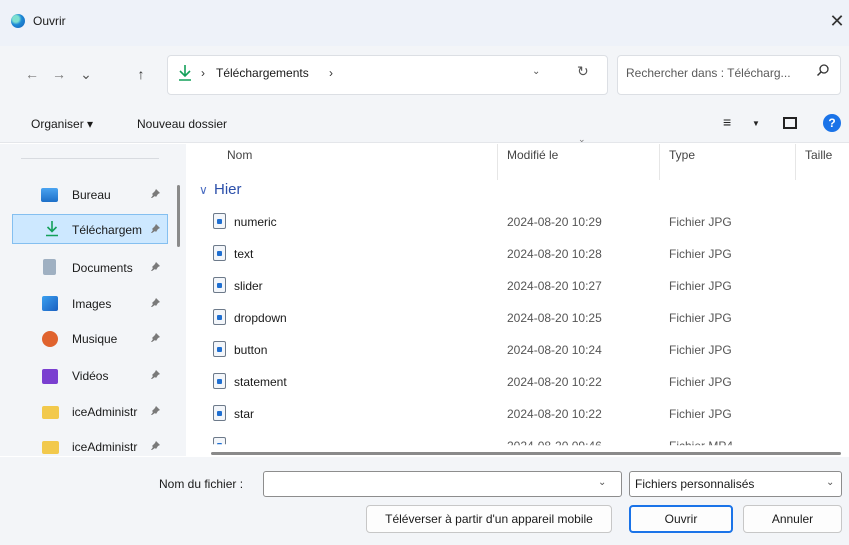  Describe the element at coordinates (18, 21) in the screenshot. I see `edge-icon` at that location.